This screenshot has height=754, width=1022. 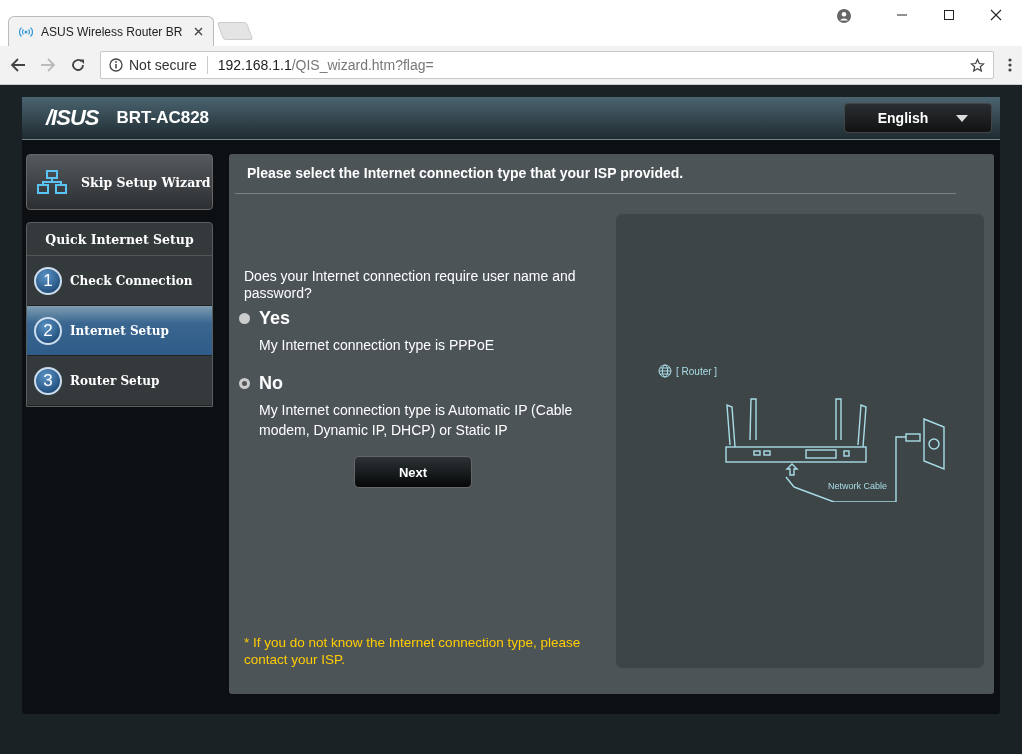 What do you see at coordinates (949, 15) in the screenshot?
I see `maximize-icon` at bounding box center [949, 15].